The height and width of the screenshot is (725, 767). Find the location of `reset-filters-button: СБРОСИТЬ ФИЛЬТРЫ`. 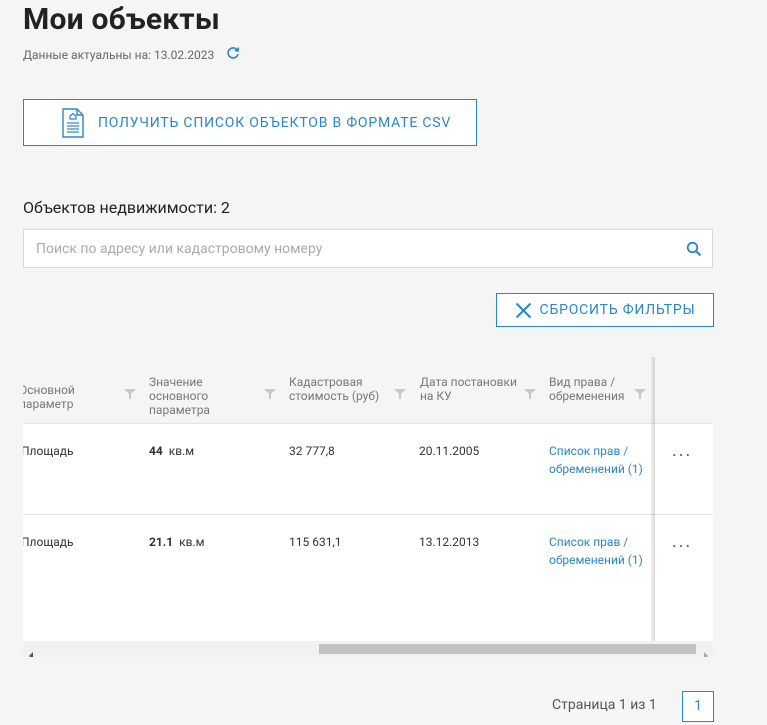

reset-filters-button: СБРОСИТЬ ФИЛЬТРЫ is located at coordinates (605, 310).